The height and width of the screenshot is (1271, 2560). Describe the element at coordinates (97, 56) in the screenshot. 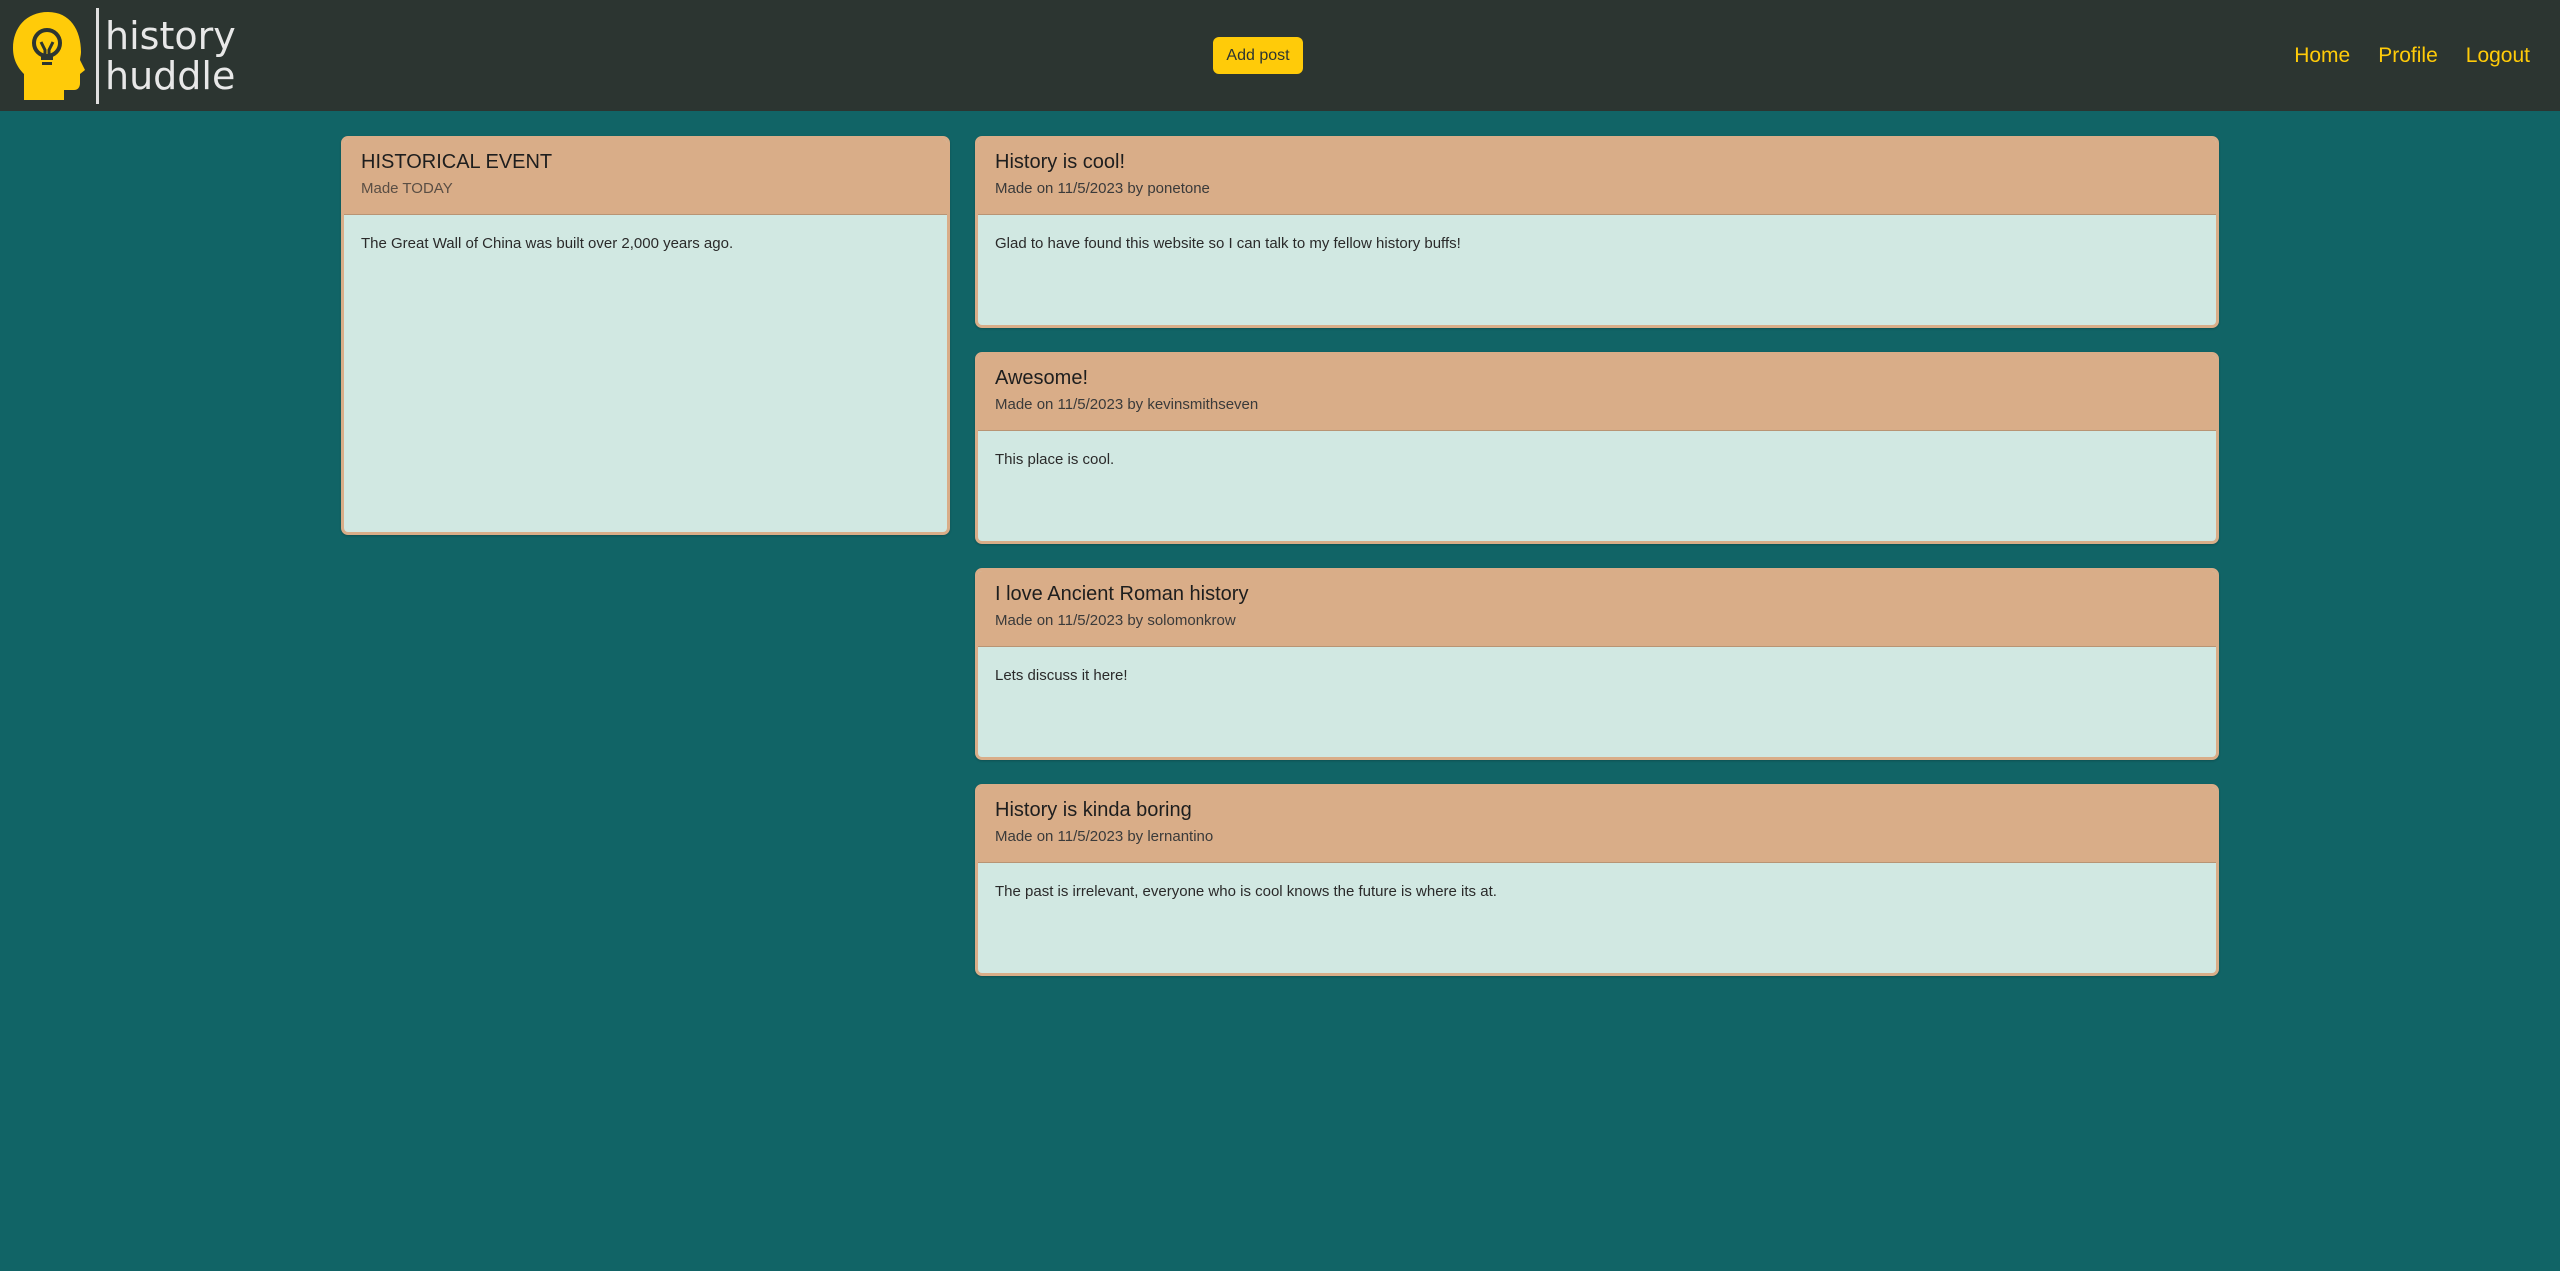

I see `brand-divider` at that location.